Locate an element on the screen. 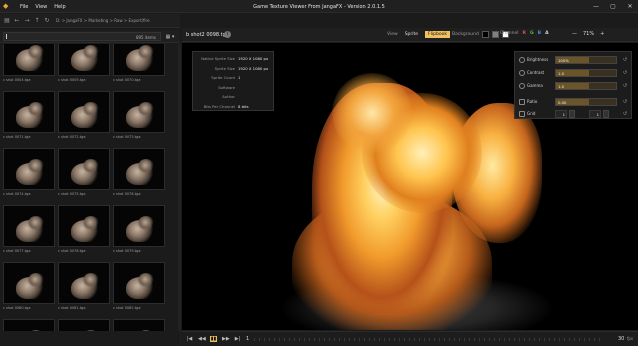 The image size is (638, 346). refresh-icon: ↻ is located at coordinates (47, 21).